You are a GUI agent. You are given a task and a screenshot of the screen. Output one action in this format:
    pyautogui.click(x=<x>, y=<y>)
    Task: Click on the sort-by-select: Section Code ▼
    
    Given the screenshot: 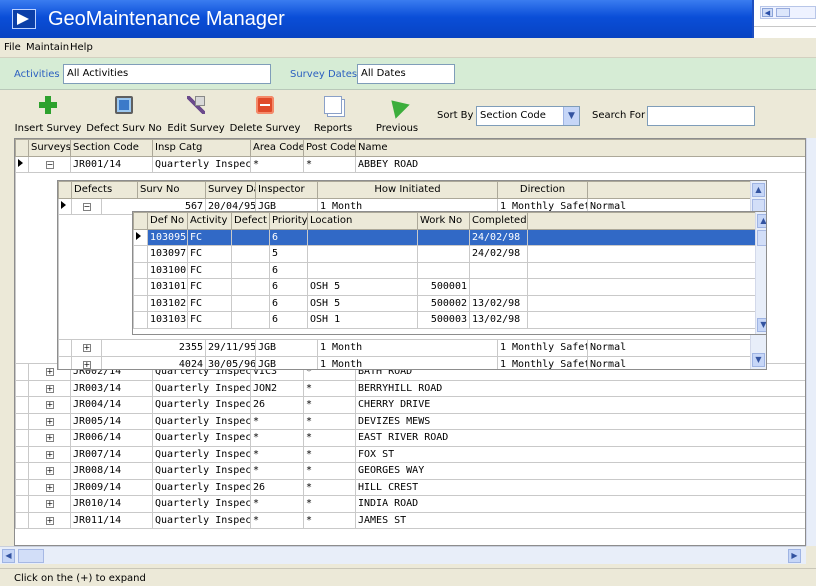 What is the action you would take?
    pyautogui.click(x=528, y=116)
    